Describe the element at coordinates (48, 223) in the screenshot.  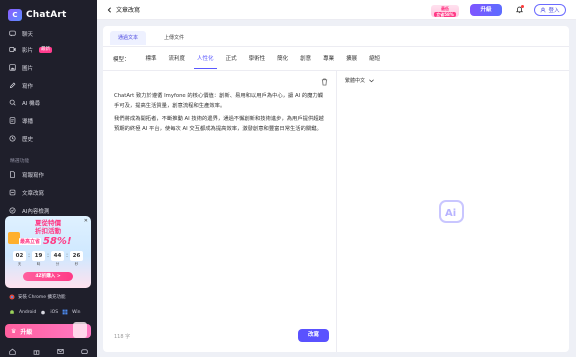
I see `promo-title-line1: 夏從特價` at that location.